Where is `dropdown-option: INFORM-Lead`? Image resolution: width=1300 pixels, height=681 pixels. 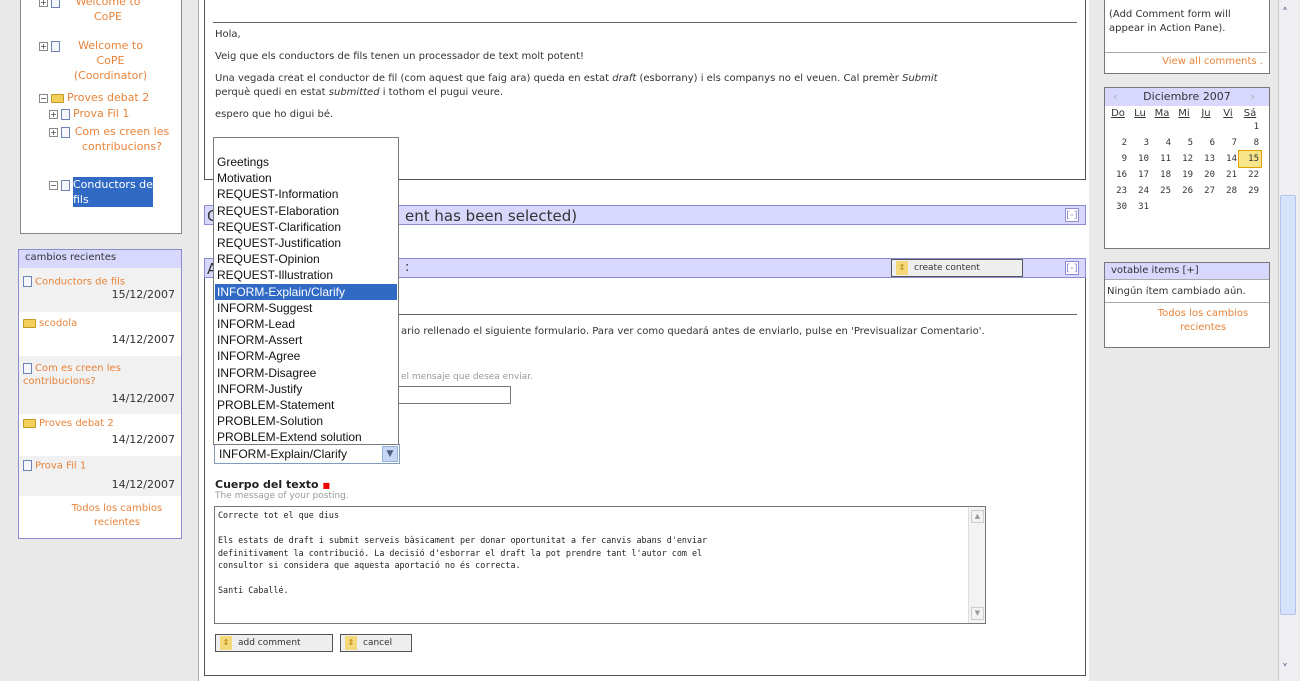 dropdown-option: INFORM-Lead is located at coordinates (256, 324).